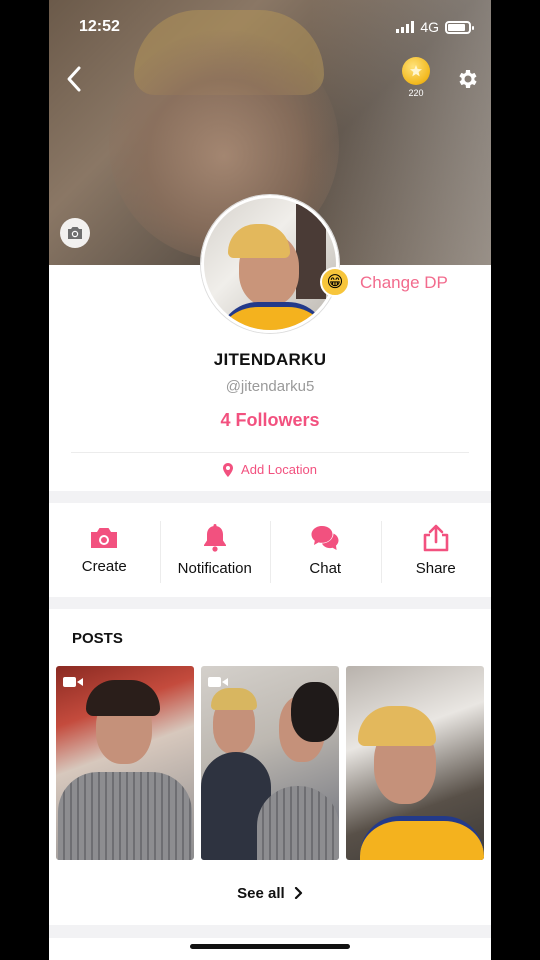 This screenshot has width=540, height=960. What do you see at coordinates (104, 550) in the screenshot?
I see `create-button: Create` at bounding box center [104, 550].